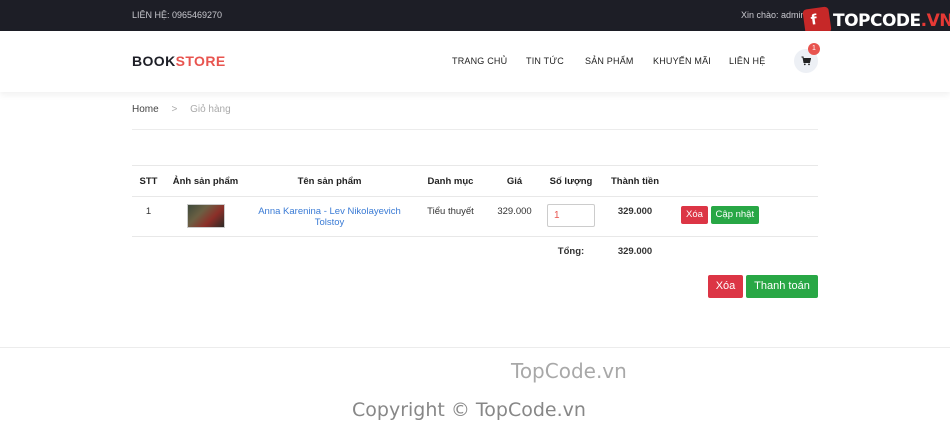 Image resolution: width=950 pixels, height=431 pixels. I want to click on row-index: 1, so click(148, 216).